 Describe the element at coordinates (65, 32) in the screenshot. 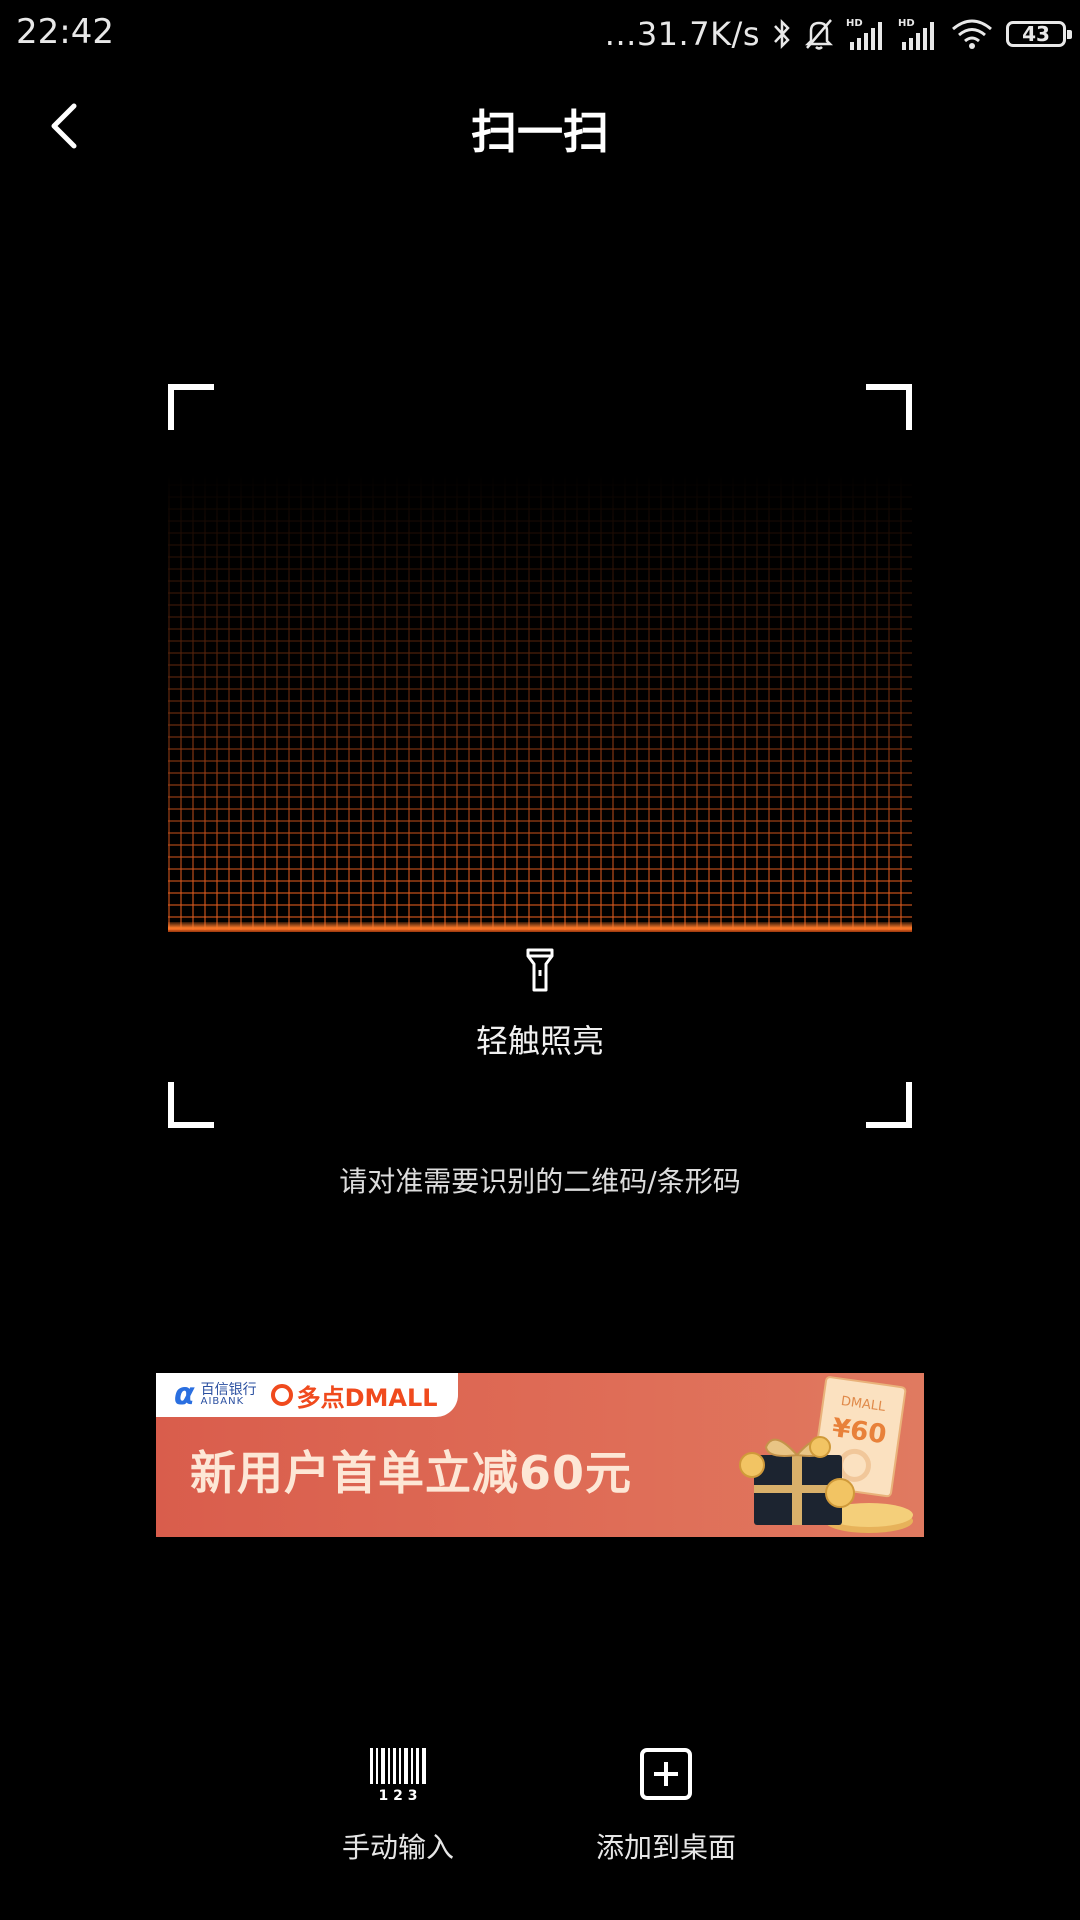

I see `status-time: 22:42` at that location.